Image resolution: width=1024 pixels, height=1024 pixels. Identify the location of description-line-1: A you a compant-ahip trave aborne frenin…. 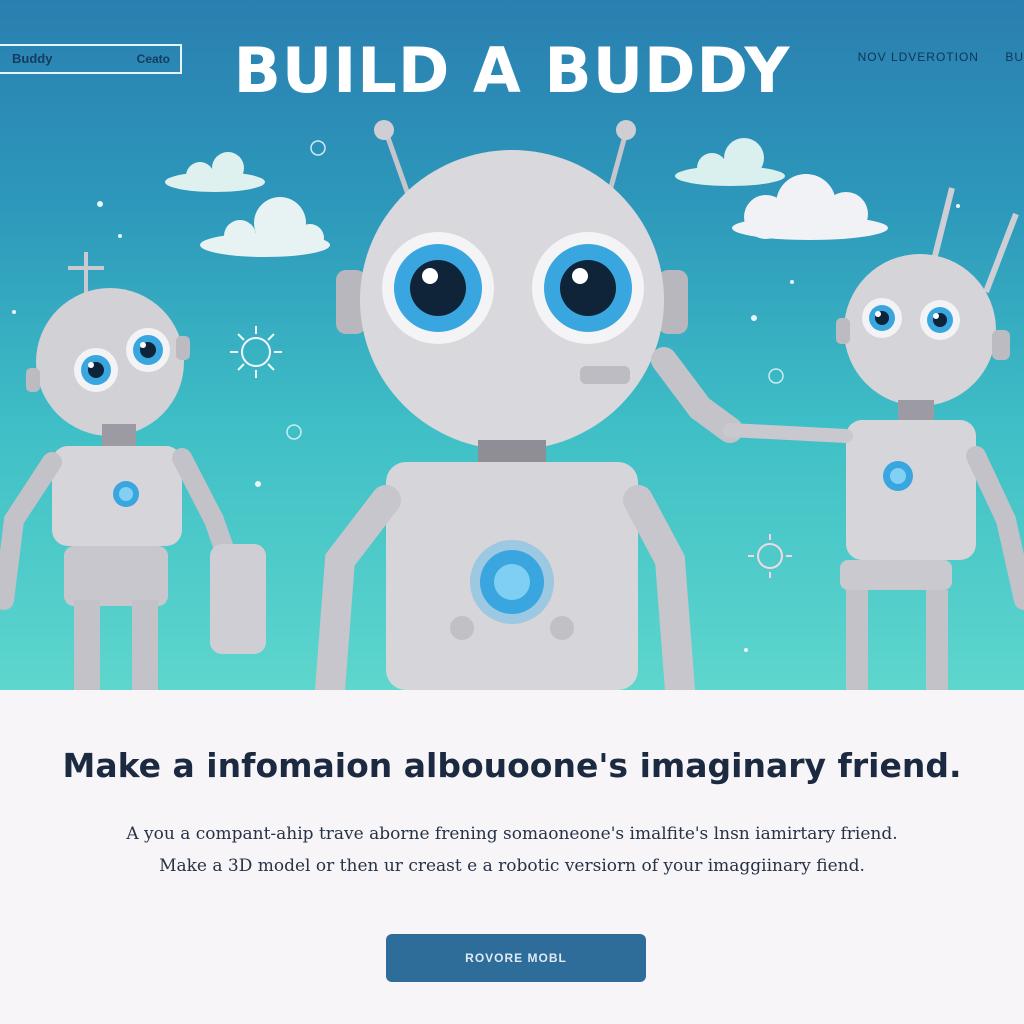
(512, 834).